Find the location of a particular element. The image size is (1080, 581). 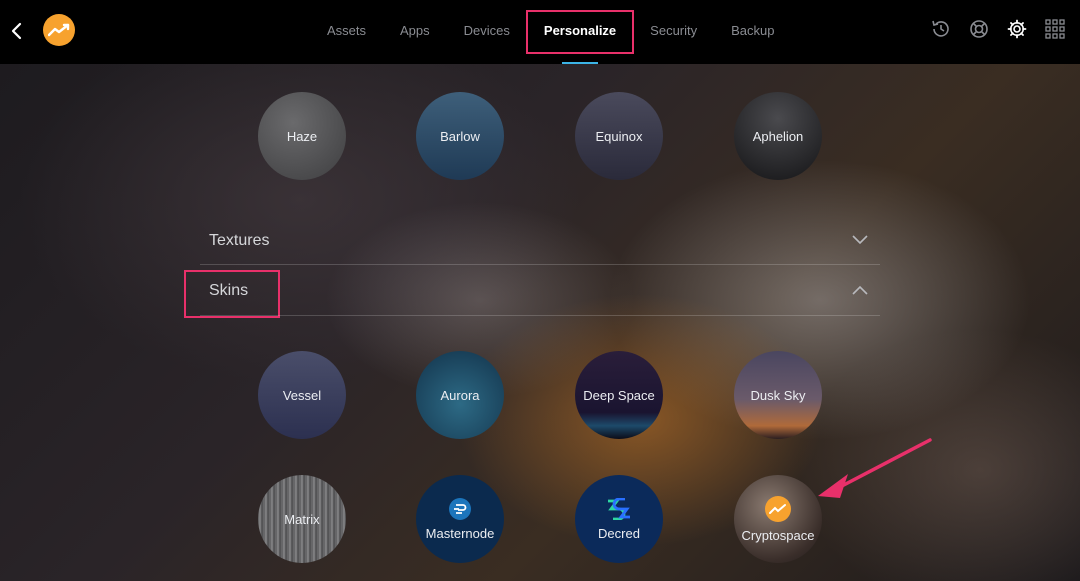

textures-section-label: Textures is located at coordinates (239, 241).